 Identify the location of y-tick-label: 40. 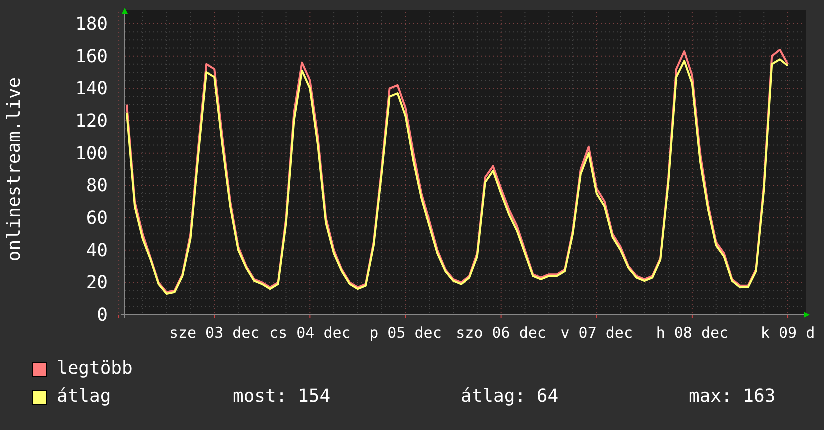
(97, 251).